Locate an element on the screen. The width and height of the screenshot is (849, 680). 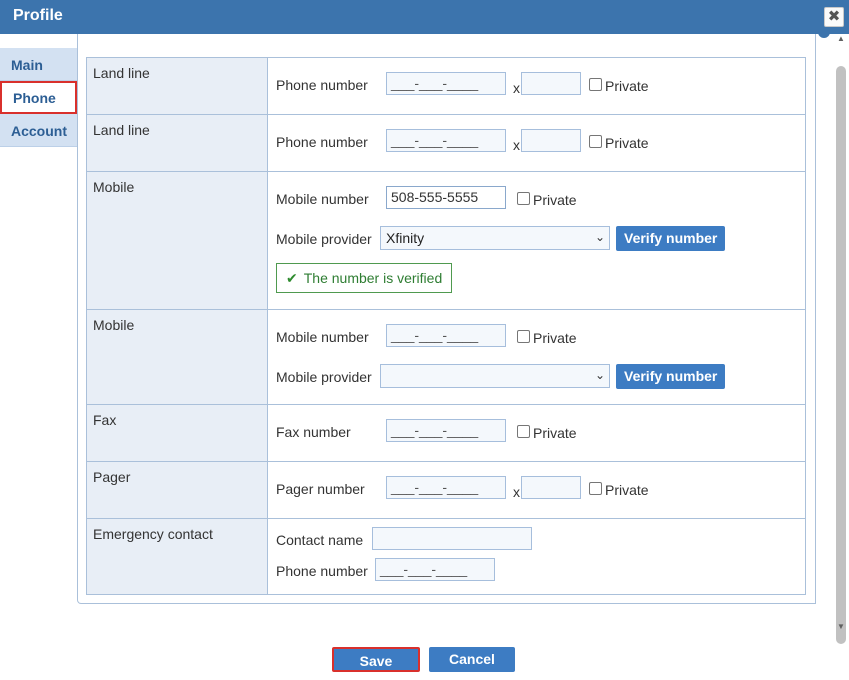
panel-corner is located at coordinates (824, 34).